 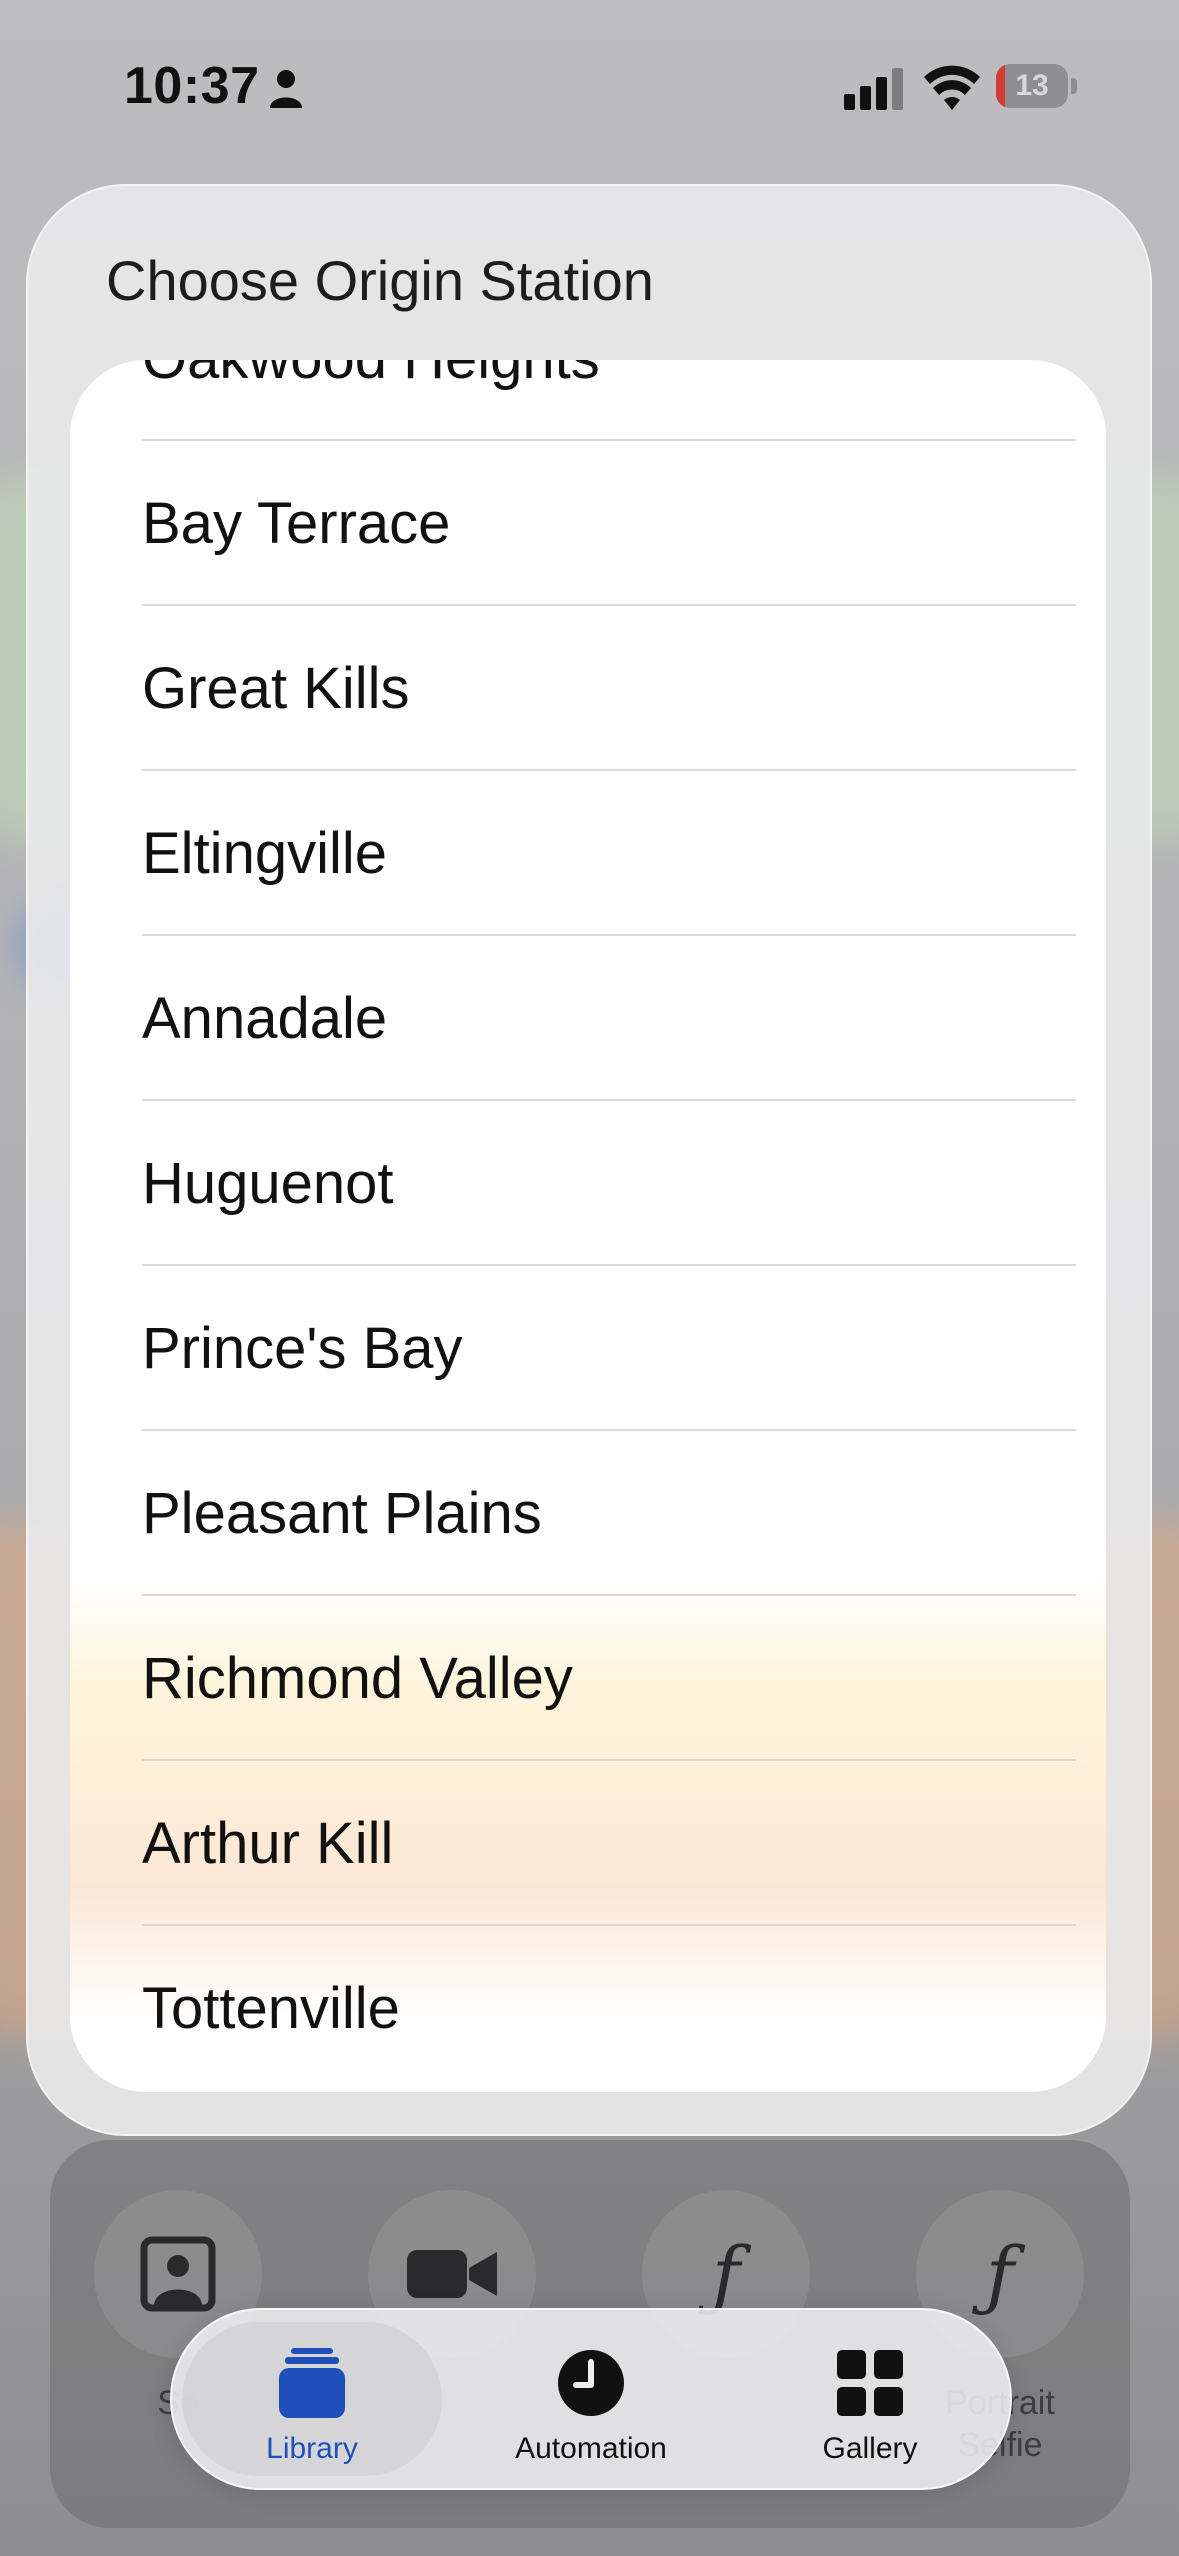 What do you see at coordinates (276, 688) in the screenshot?
I see `station-name: Great Kills` at bounding box center [276, 688].